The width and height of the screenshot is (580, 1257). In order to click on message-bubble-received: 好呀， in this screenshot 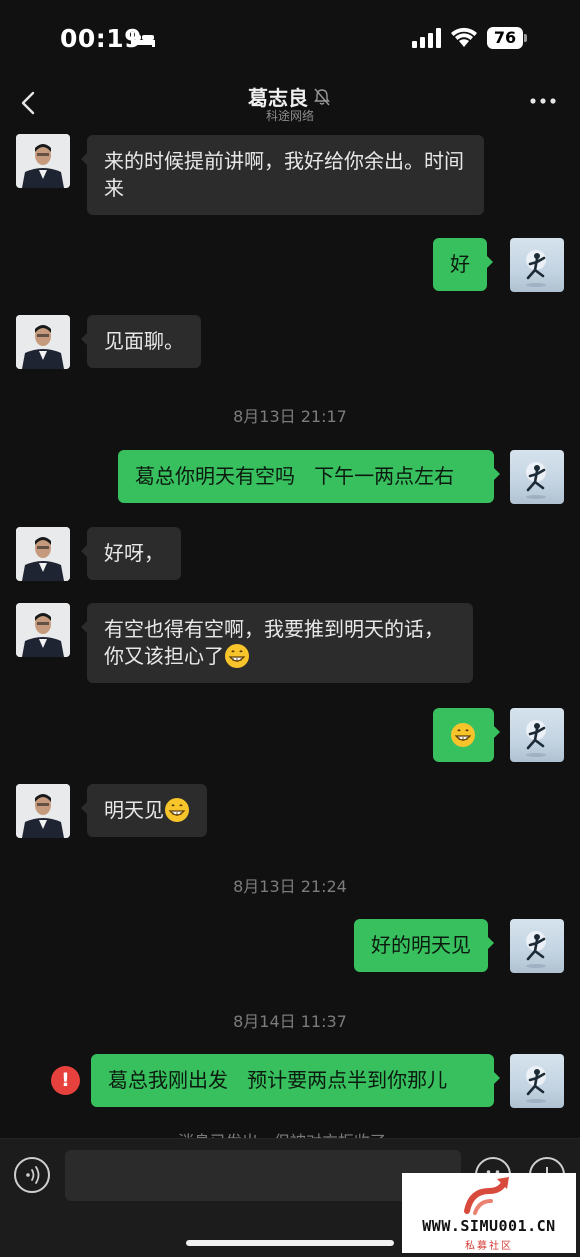, I will do `click(131, 553)`.